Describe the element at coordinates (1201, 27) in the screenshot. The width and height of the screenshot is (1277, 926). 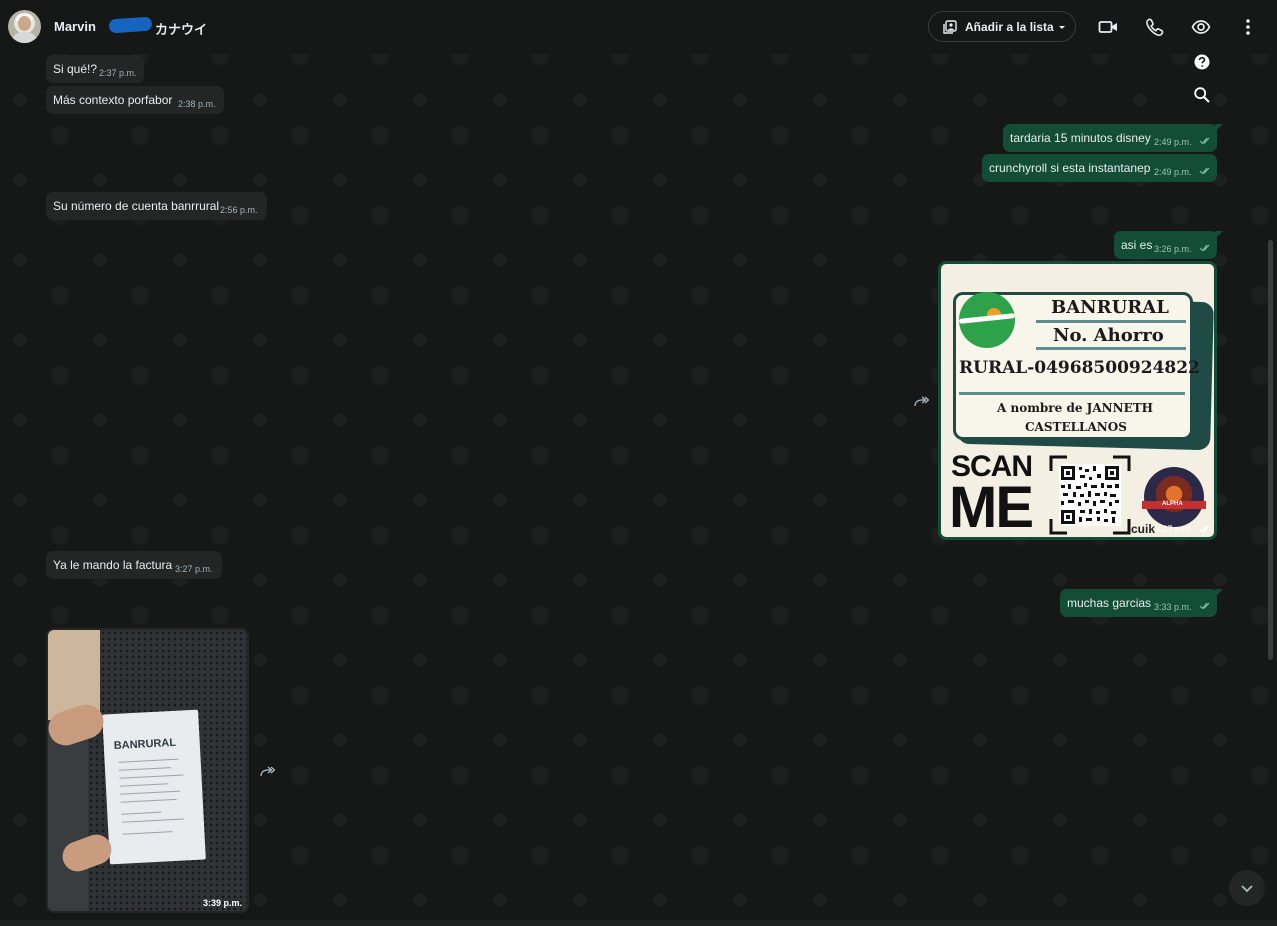
I see `view-once-icon` at that location.